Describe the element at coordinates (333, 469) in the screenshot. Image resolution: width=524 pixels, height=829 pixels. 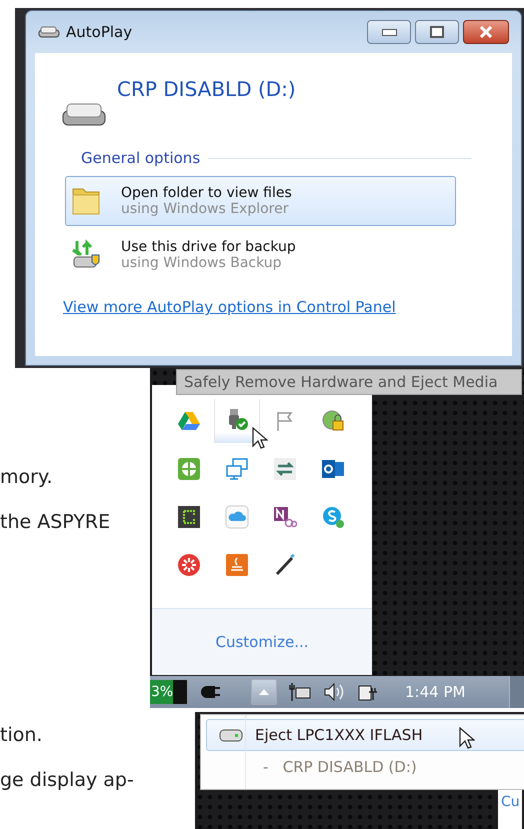
I see `mail-app-icon` at that location.